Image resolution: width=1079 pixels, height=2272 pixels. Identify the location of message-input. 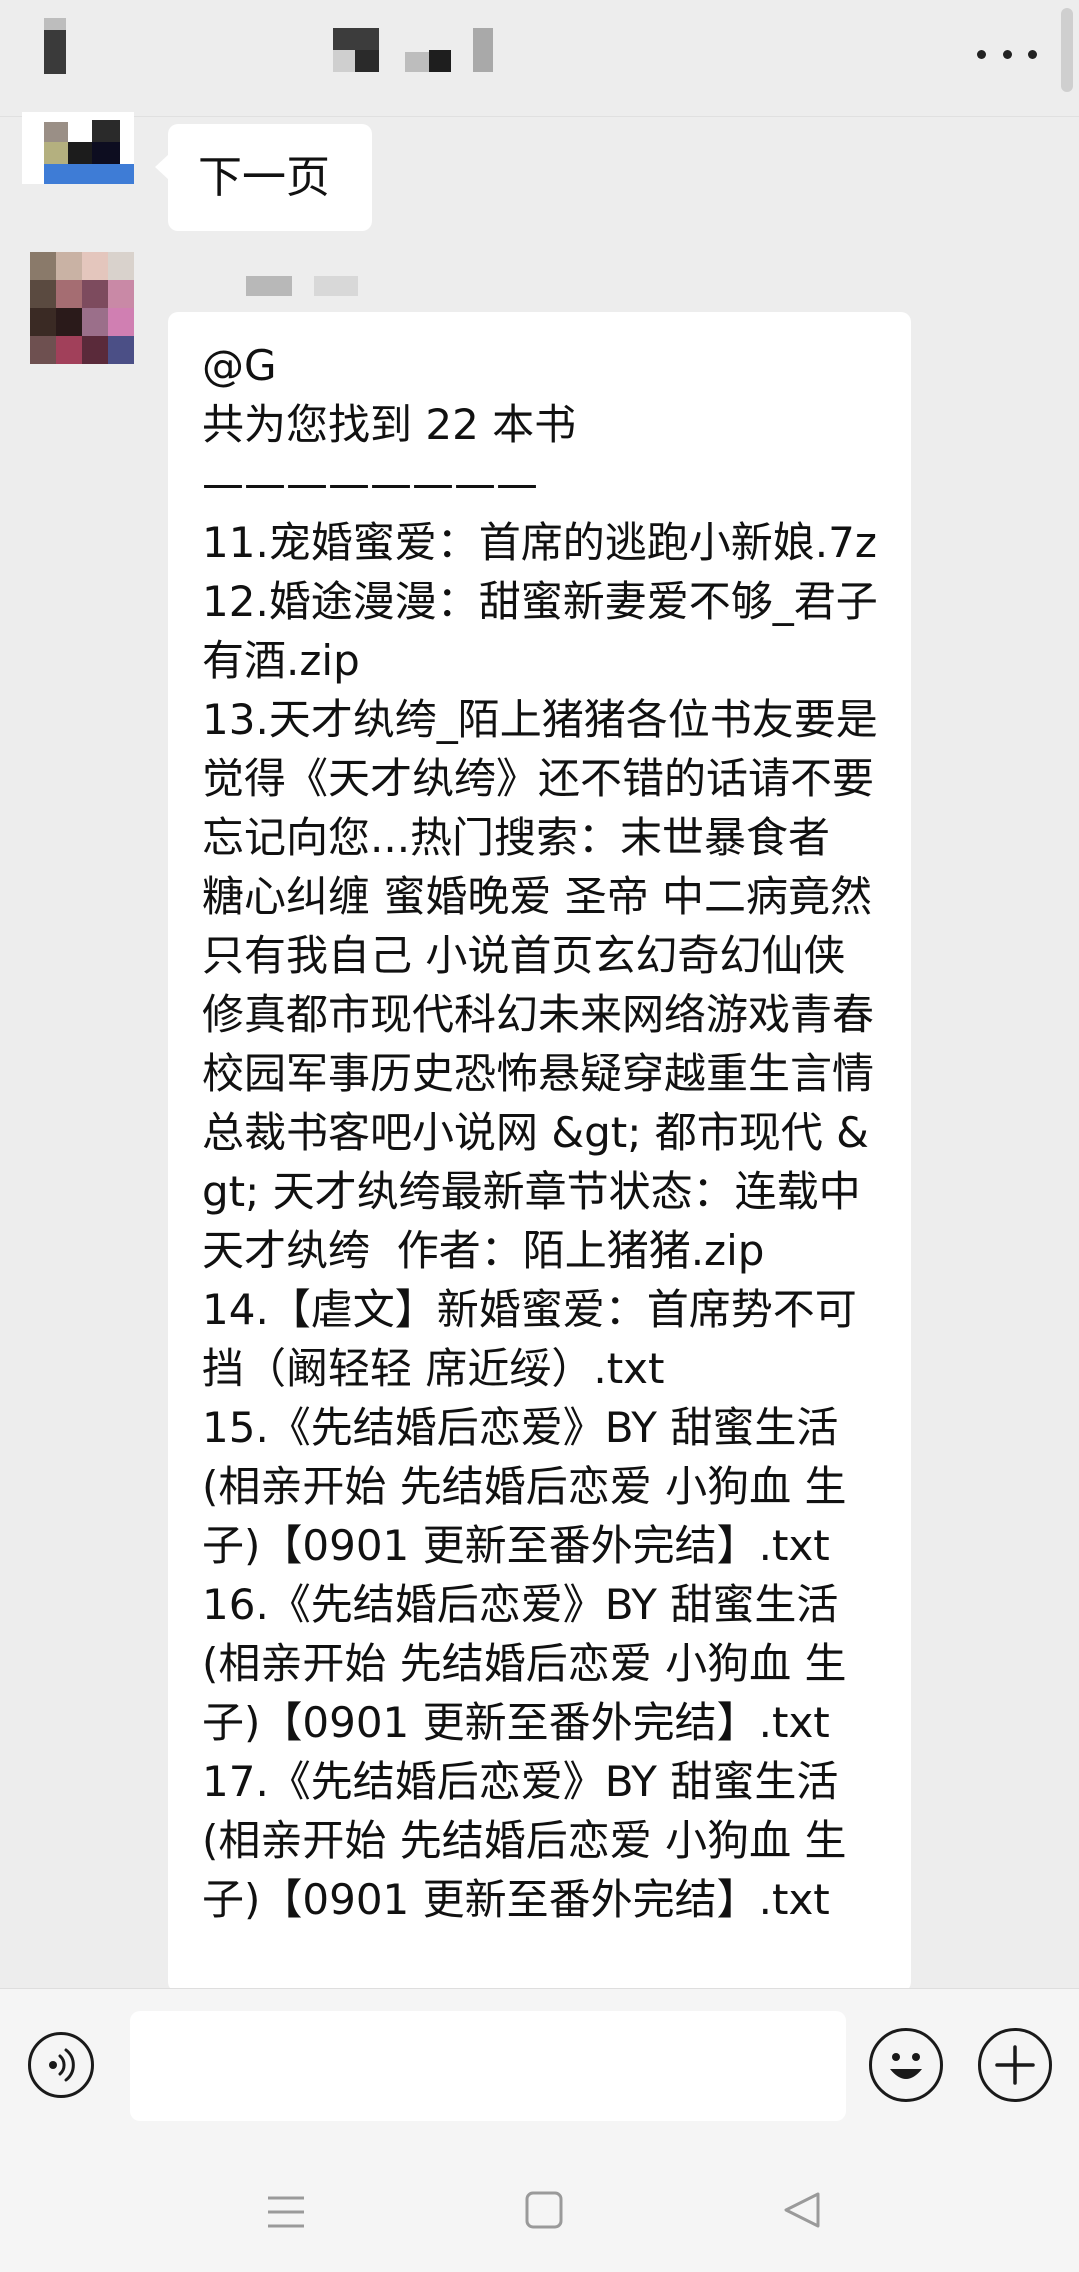
(488, 2066).